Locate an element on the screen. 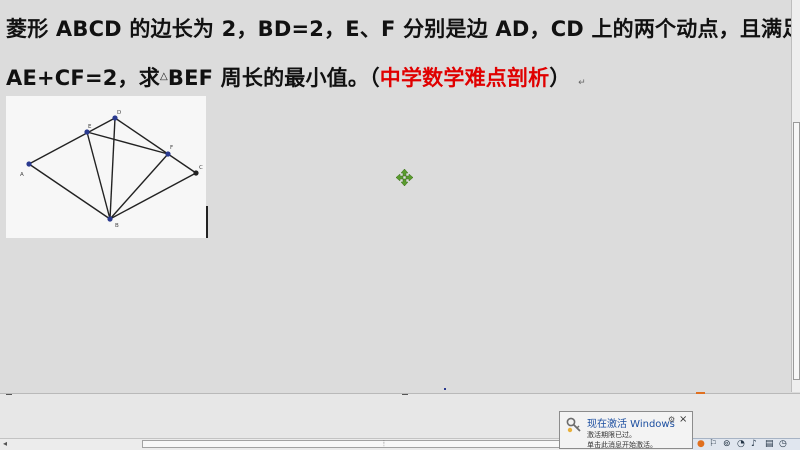  point-a is located at coordinates (29, 164).